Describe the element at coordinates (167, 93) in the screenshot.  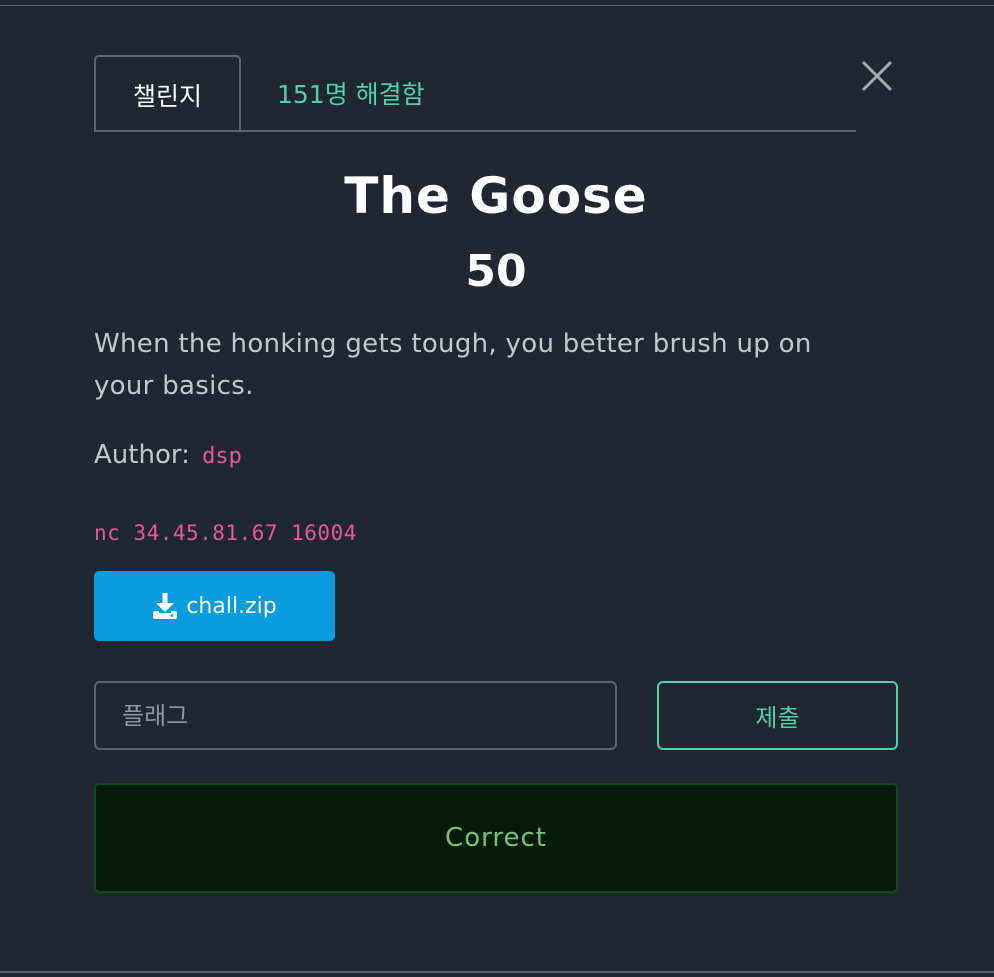
I see `tab-challenge: 챌린지` at that location.